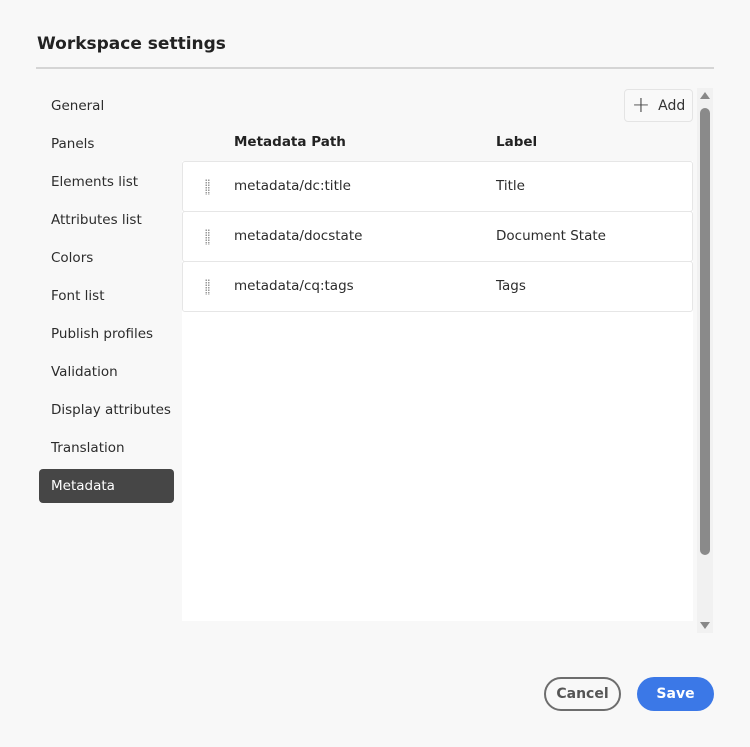 Image resolution: width=750 pixels, height=747 pixels. What do you see at coordinates (106, 182) in the screenshot?
I see `nav-item-elements-list: Elements list` at bounding box center [106, 182].